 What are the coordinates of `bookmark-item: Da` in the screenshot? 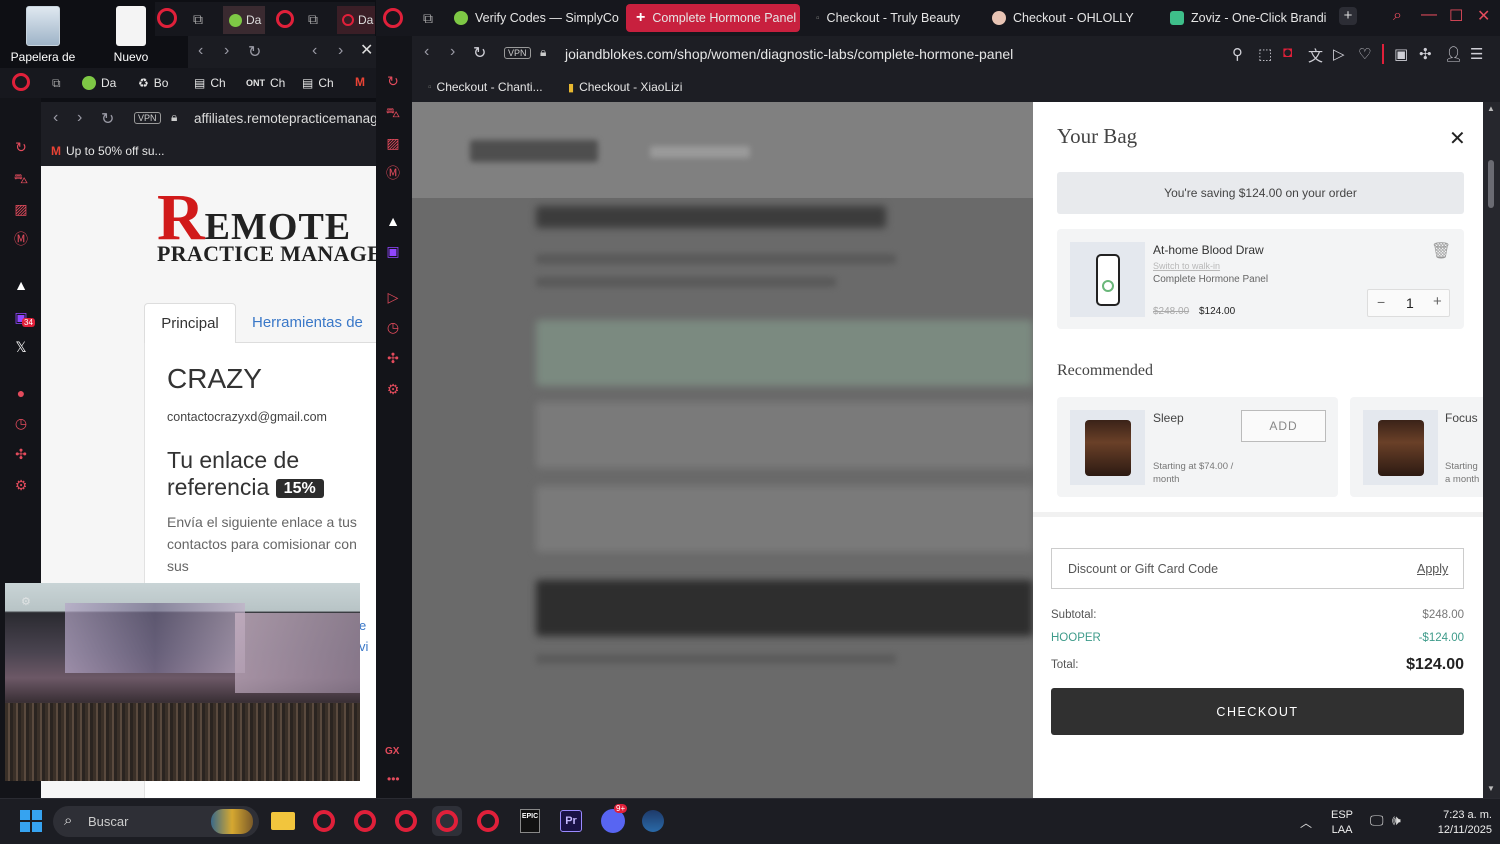 It's located at (99, 83).